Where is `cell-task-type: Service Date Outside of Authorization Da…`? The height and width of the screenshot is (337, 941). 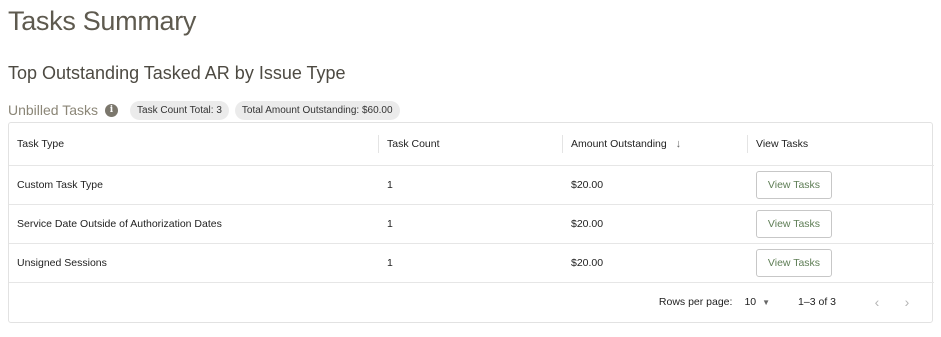 cell-task-type: Service Date Outside of Authorization Da… is located at coordinates (194, 224).